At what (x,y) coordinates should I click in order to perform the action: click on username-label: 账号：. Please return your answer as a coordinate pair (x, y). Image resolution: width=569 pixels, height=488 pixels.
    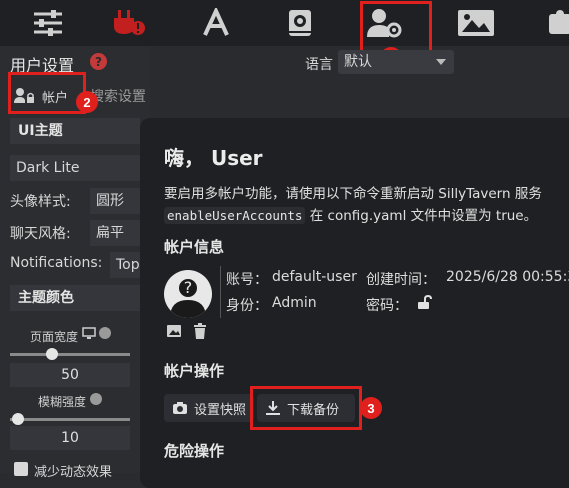
    Looking at the image, I should click on (247, 280).